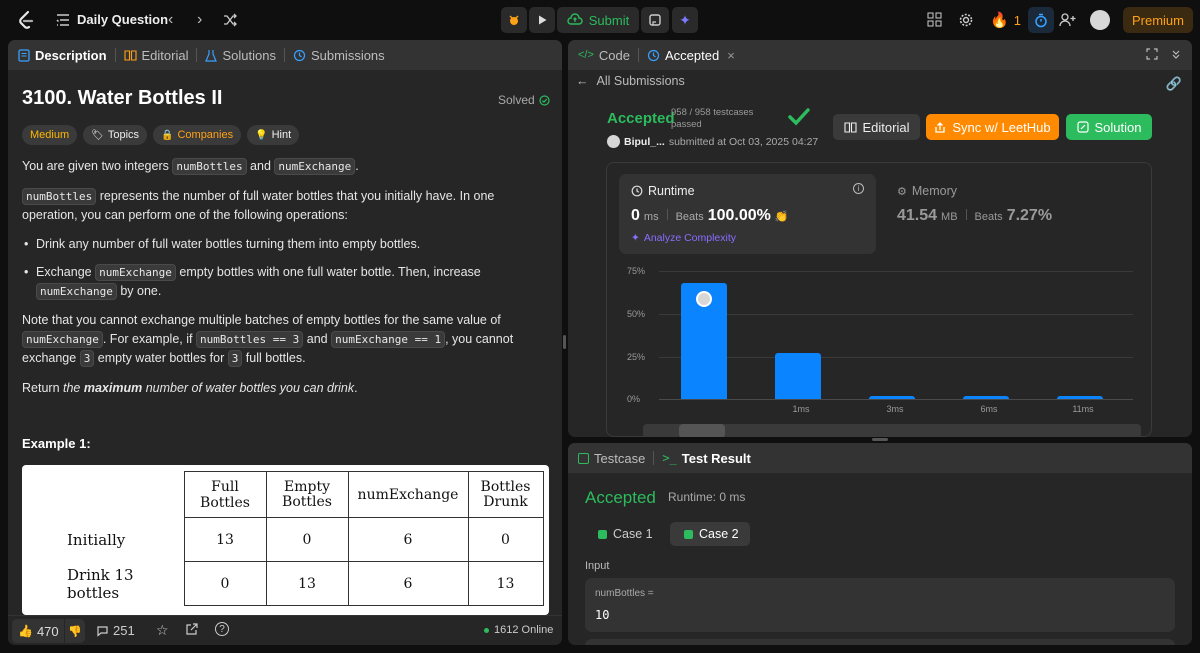 This screenshot has height=653, width=1200. I want to click on text: You are given two integers, so click(97, 166).